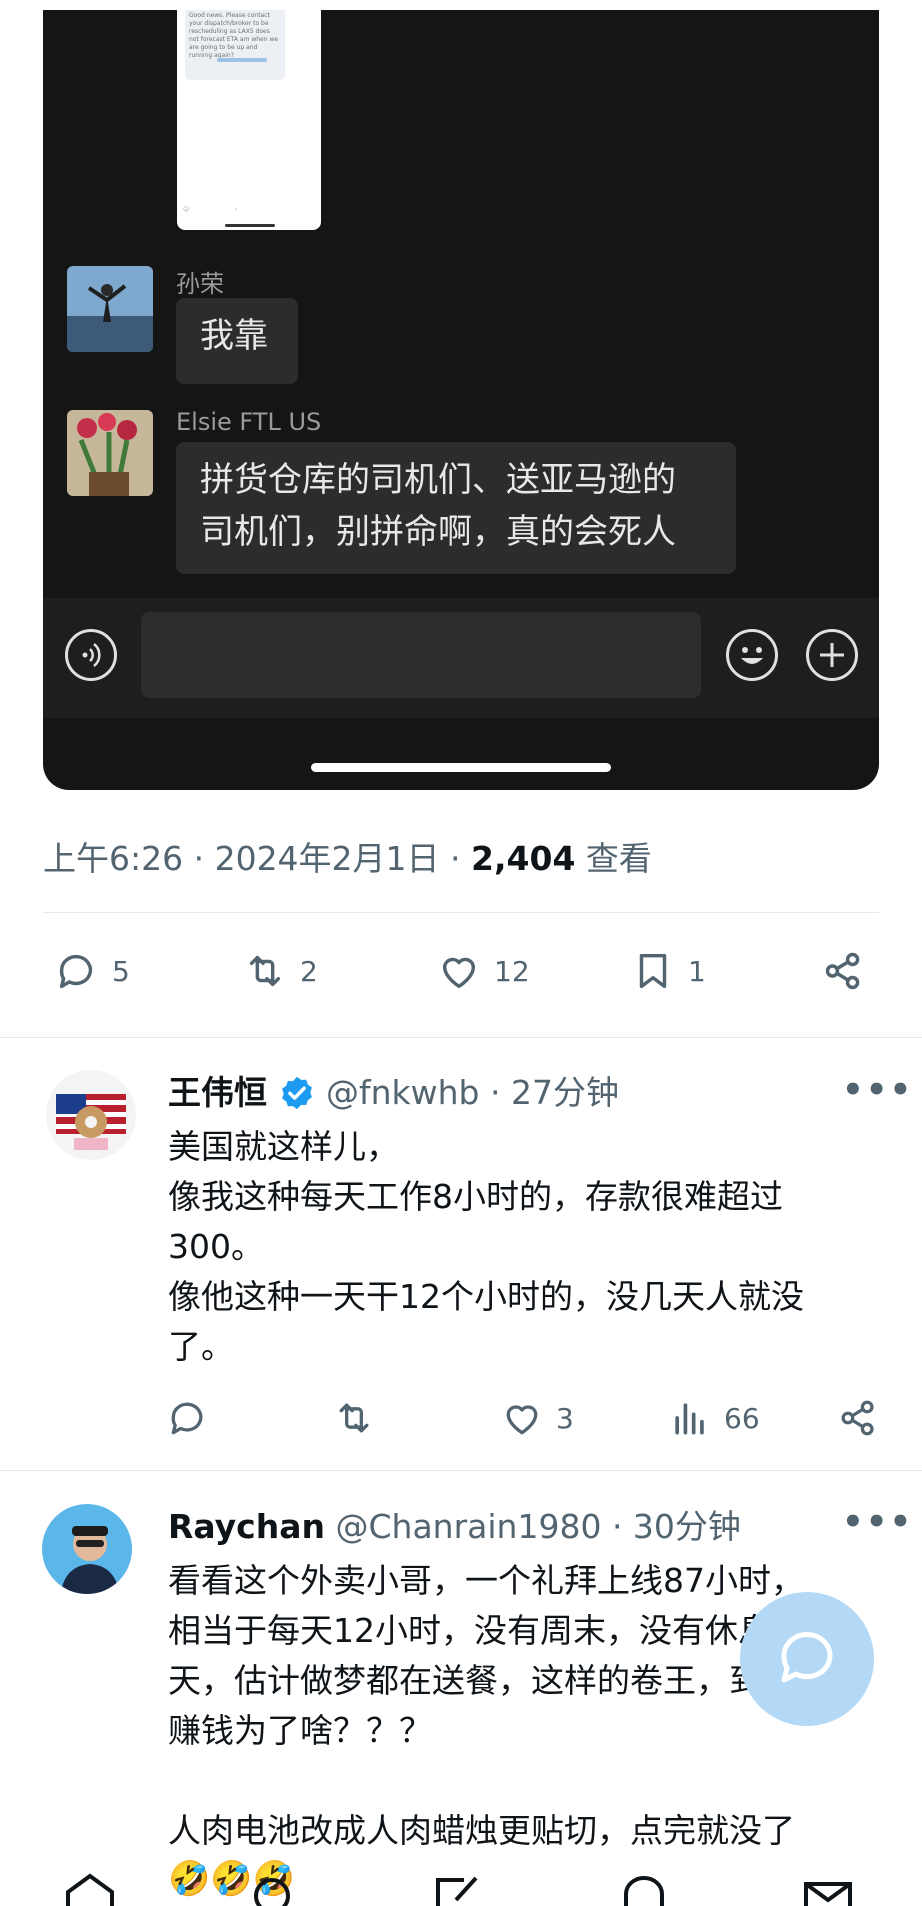  Describe the element at coordinates (421, 655) in the screenshot. I see `message-input` at that location.